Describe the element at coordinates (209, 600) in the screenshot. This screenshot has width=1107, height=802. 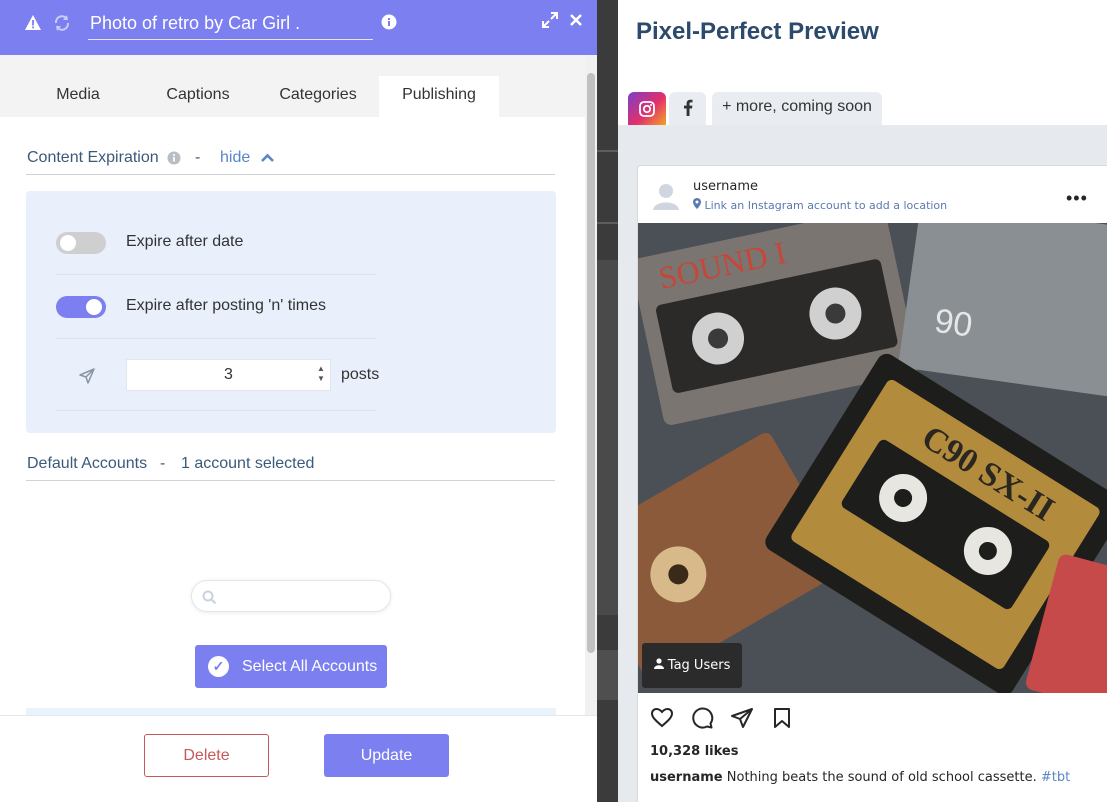
I see `search-icon` at that location.